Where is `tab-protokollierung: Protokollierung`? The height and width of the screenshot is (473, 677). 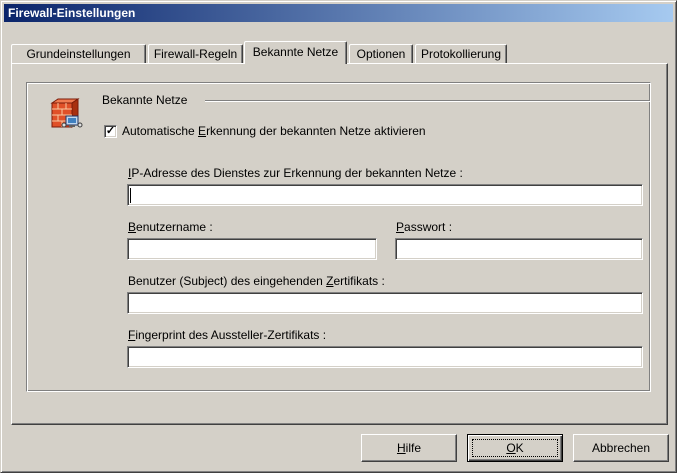
tab-protokollierung: Protokollierung is located at coordinates (461, 53).